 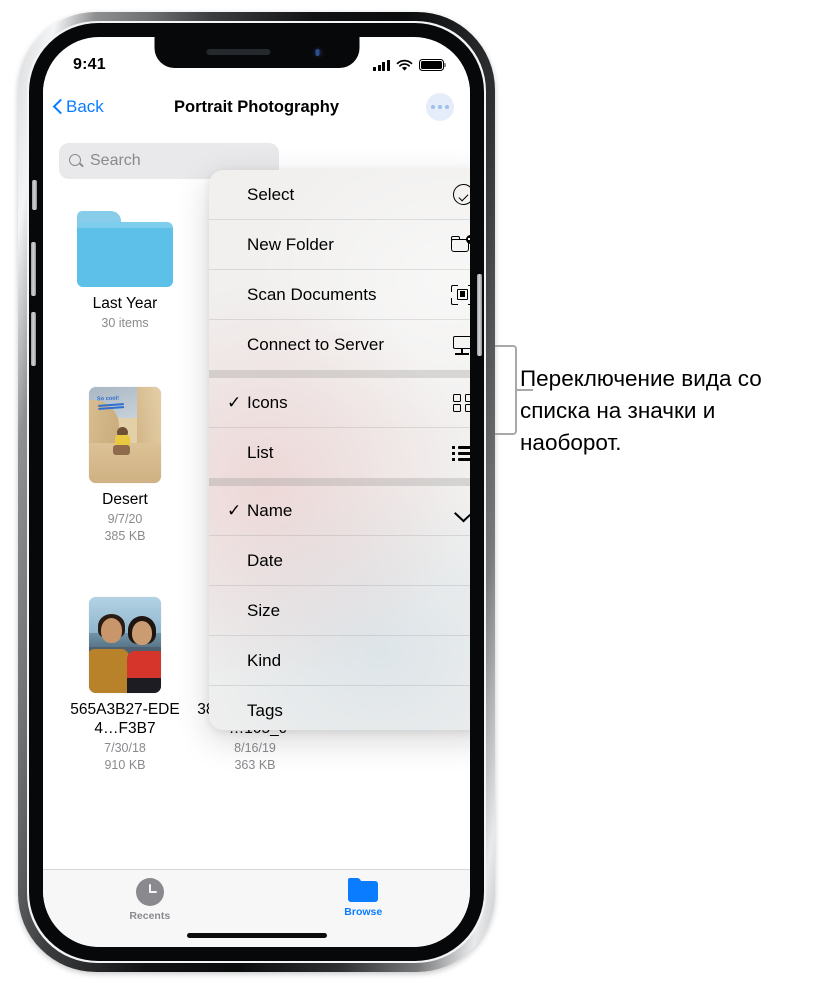 I want to click on menu-item-sort-date: Date, so click(x=339, y=561).